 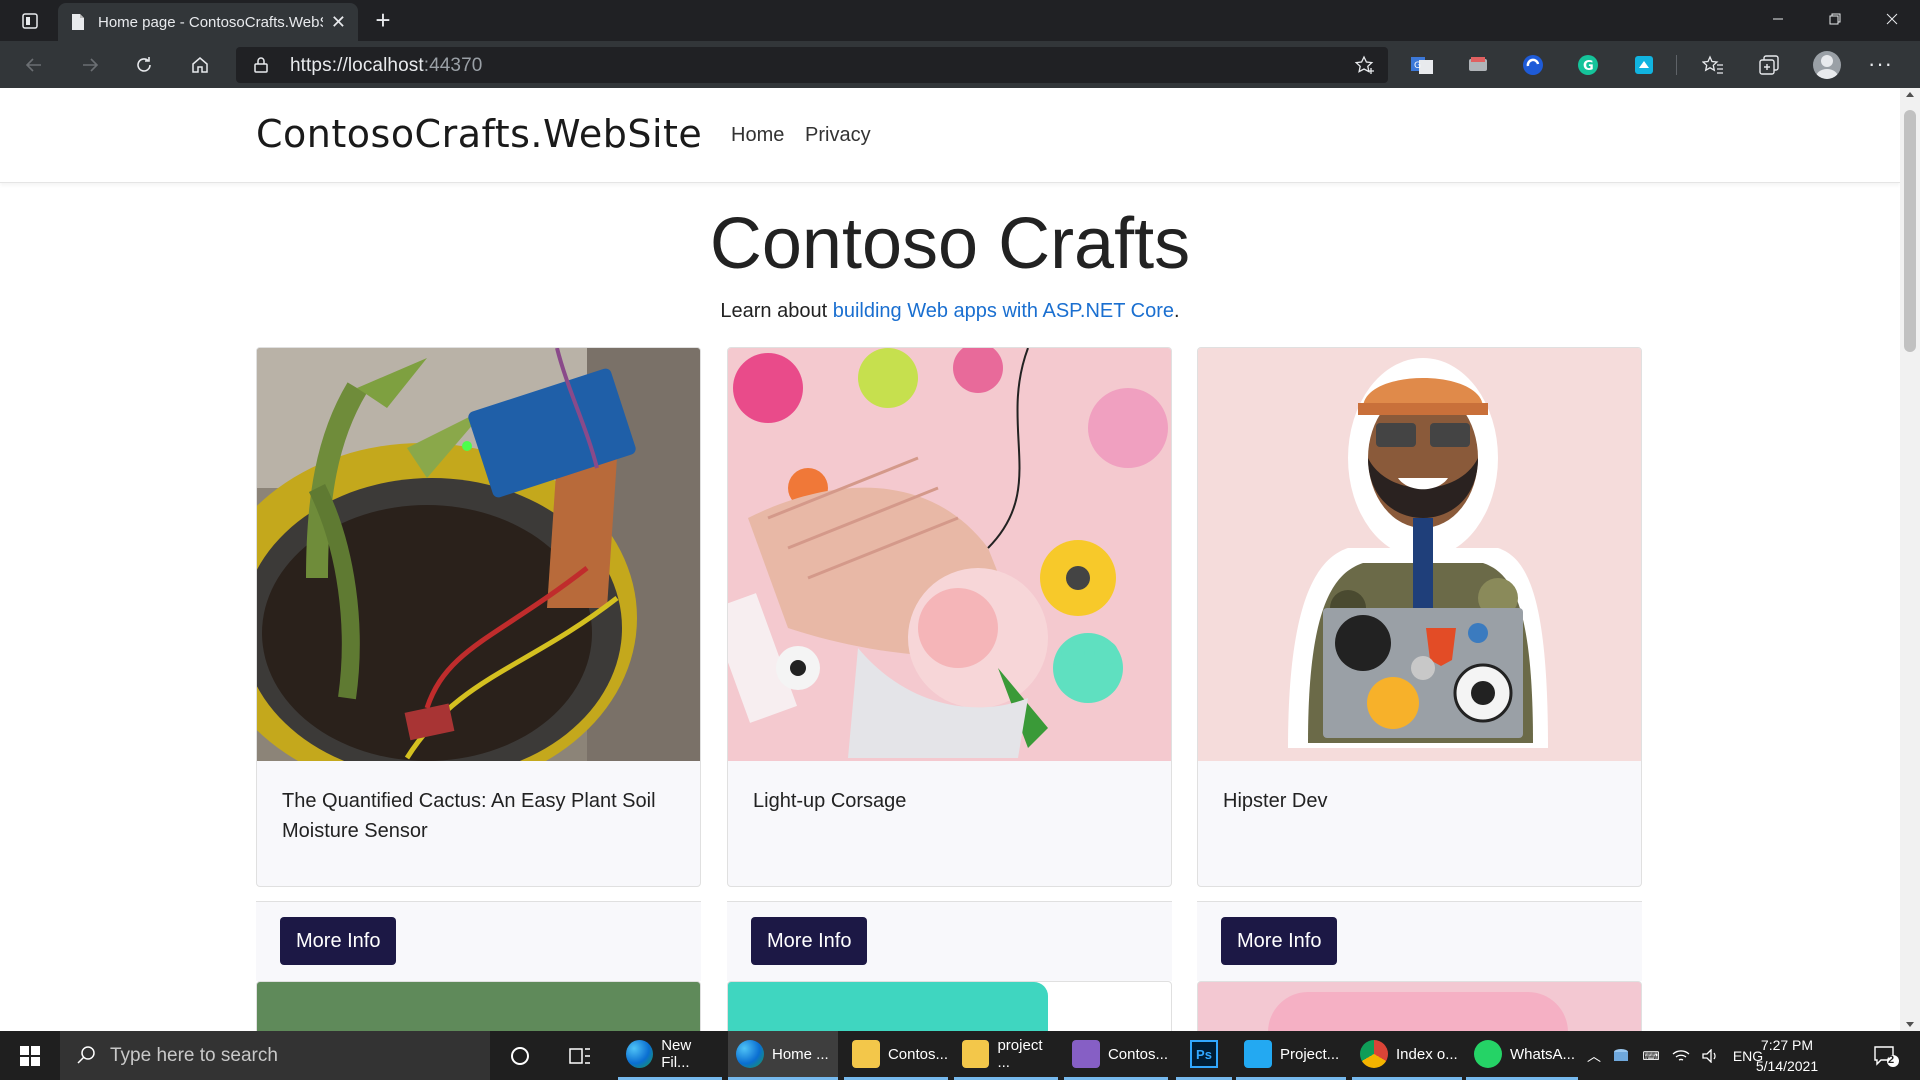 What do you see at coordinates (1769, 65) in the screenshot?
I see `collections-icon` at bounding box center [1769, 65].